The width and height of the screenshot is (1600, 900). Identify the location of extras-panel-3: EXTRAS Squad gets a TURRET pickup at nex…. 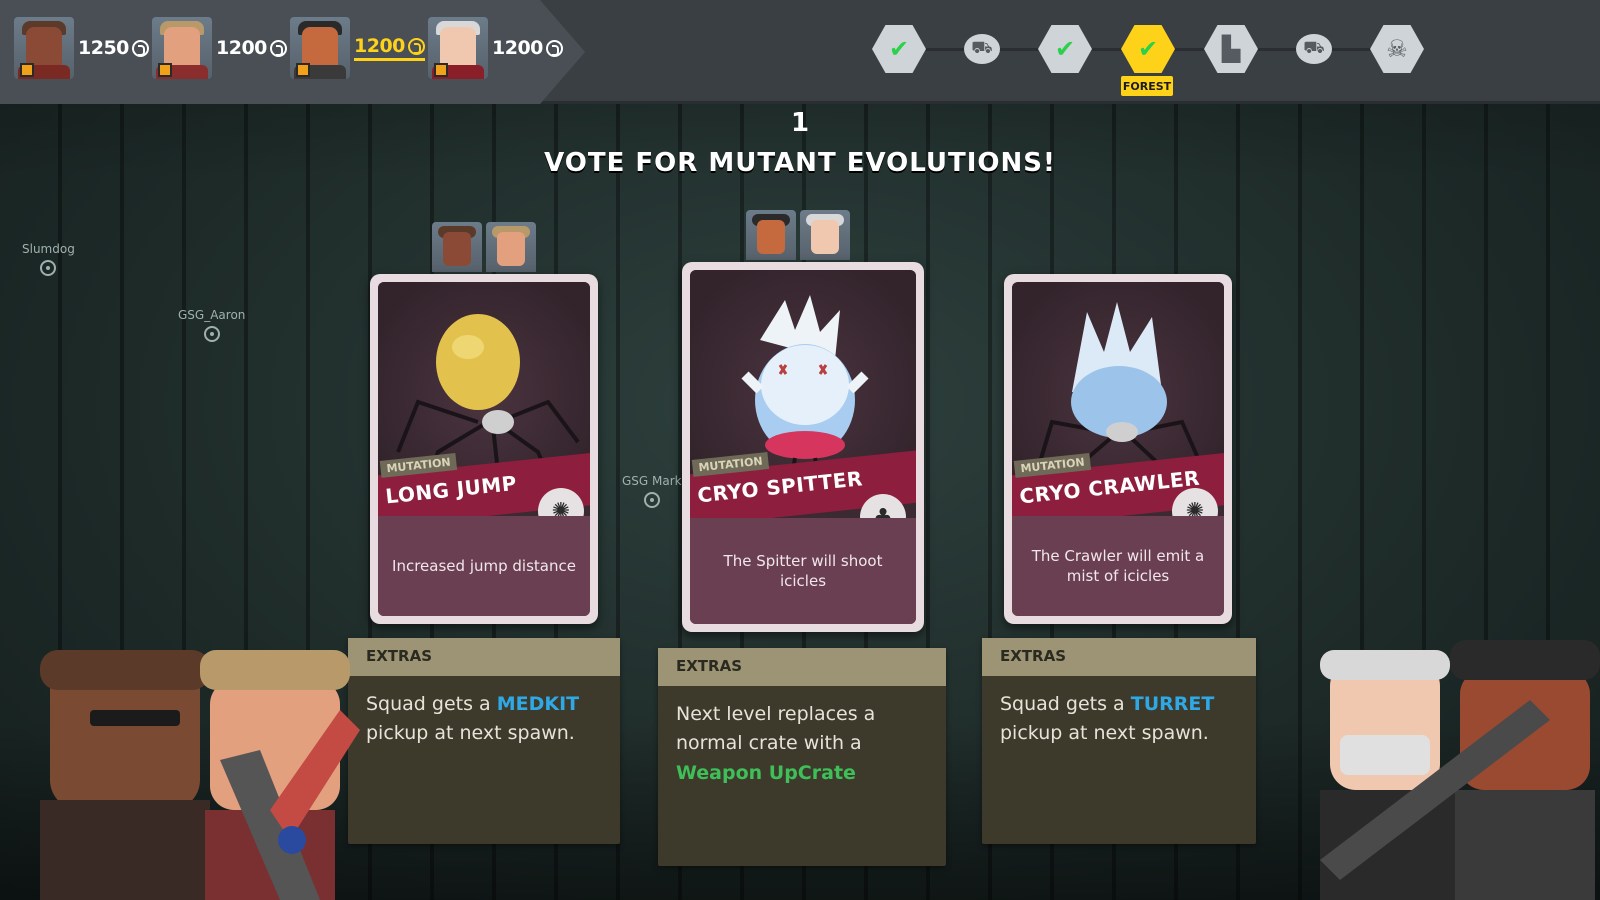
(1119, 741).